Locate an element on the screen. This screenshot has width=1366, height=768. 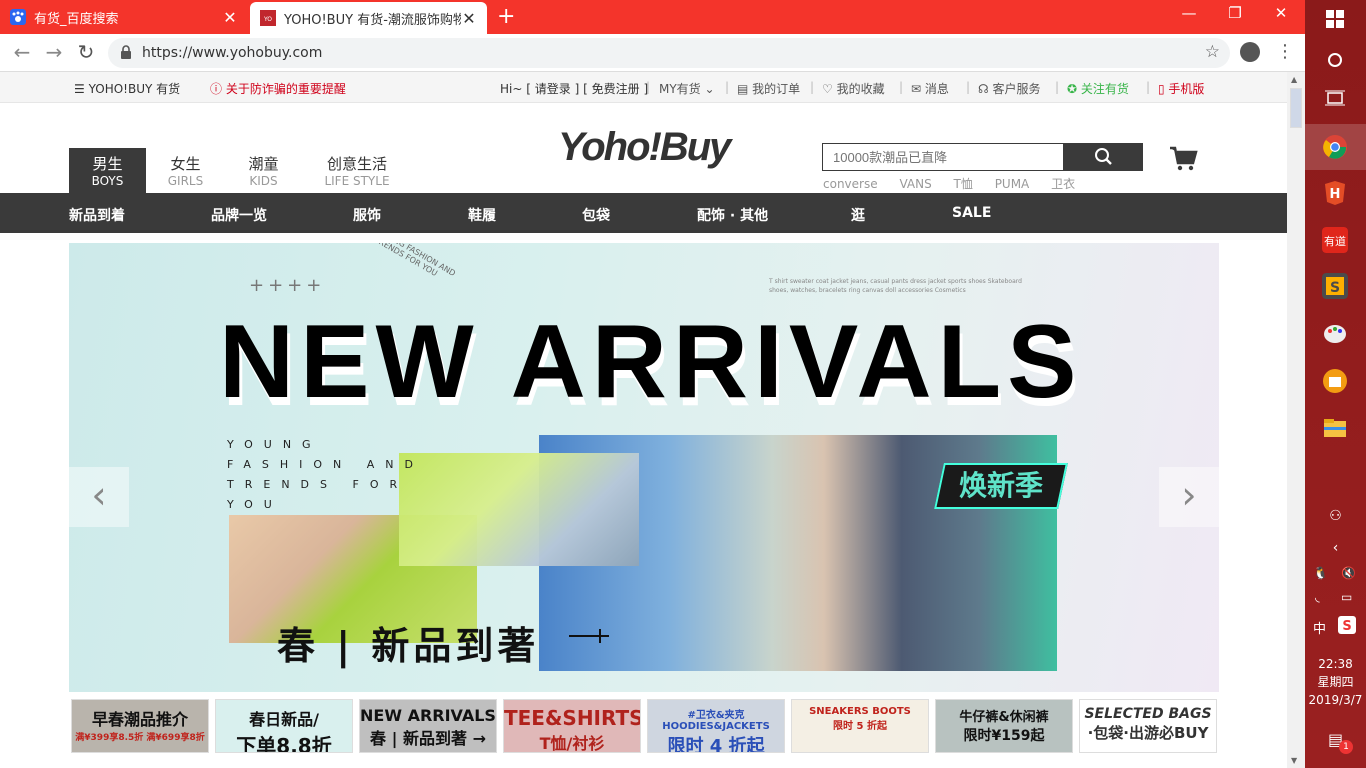
gender-tab-boys: 男生 BOYS is located at coordinates (107, 170).